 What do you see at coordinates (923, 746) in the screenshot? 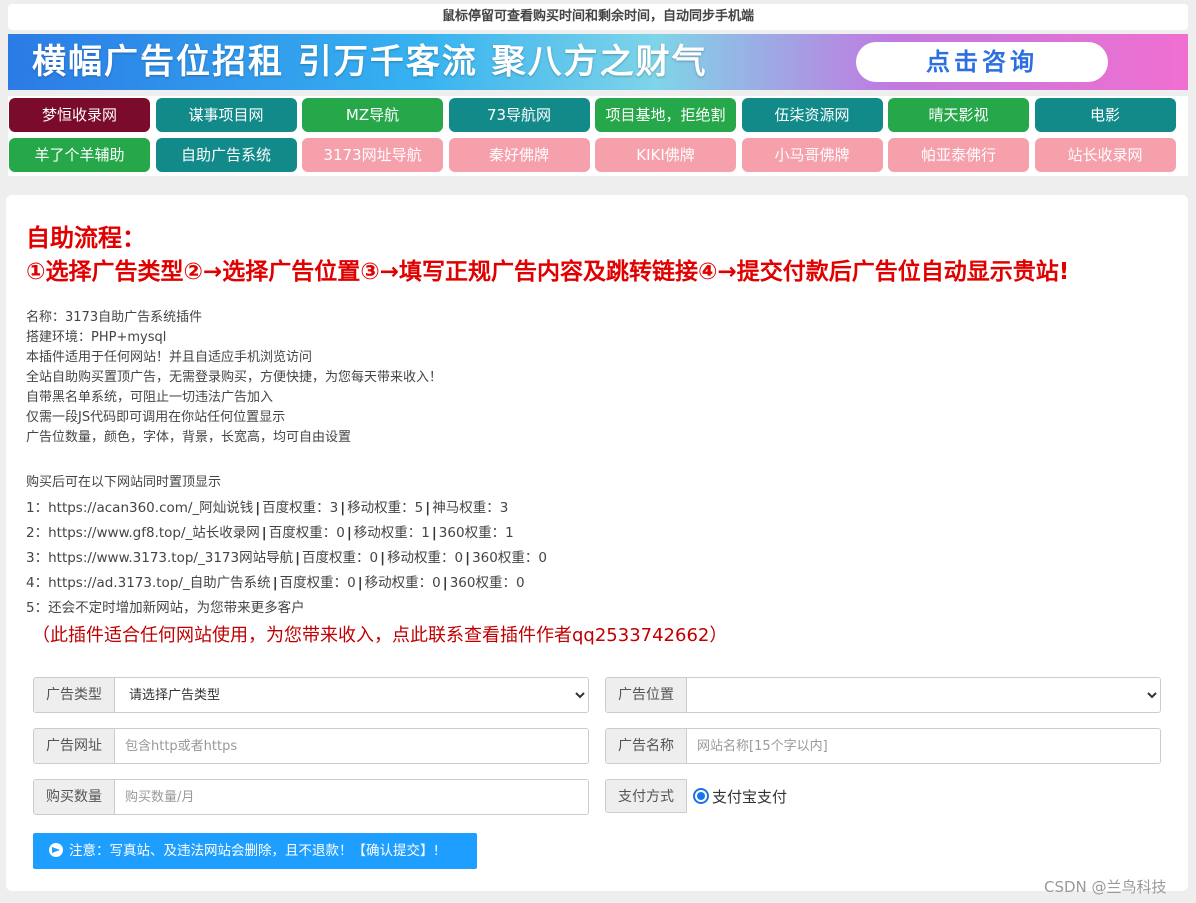
I see `ad-name-input` at bounding box center [923, 746].